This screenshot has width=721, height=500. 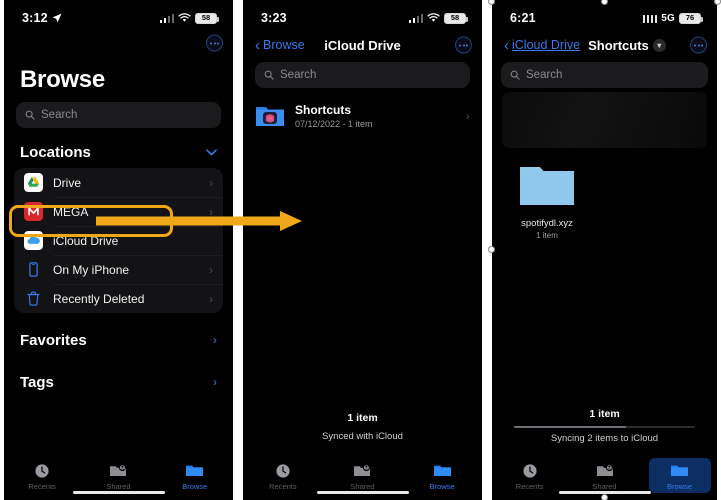 What do you see at coordinates (33, 182) in the screenshot?
I see `google-drive-icon` at bounding box center [33, 182].